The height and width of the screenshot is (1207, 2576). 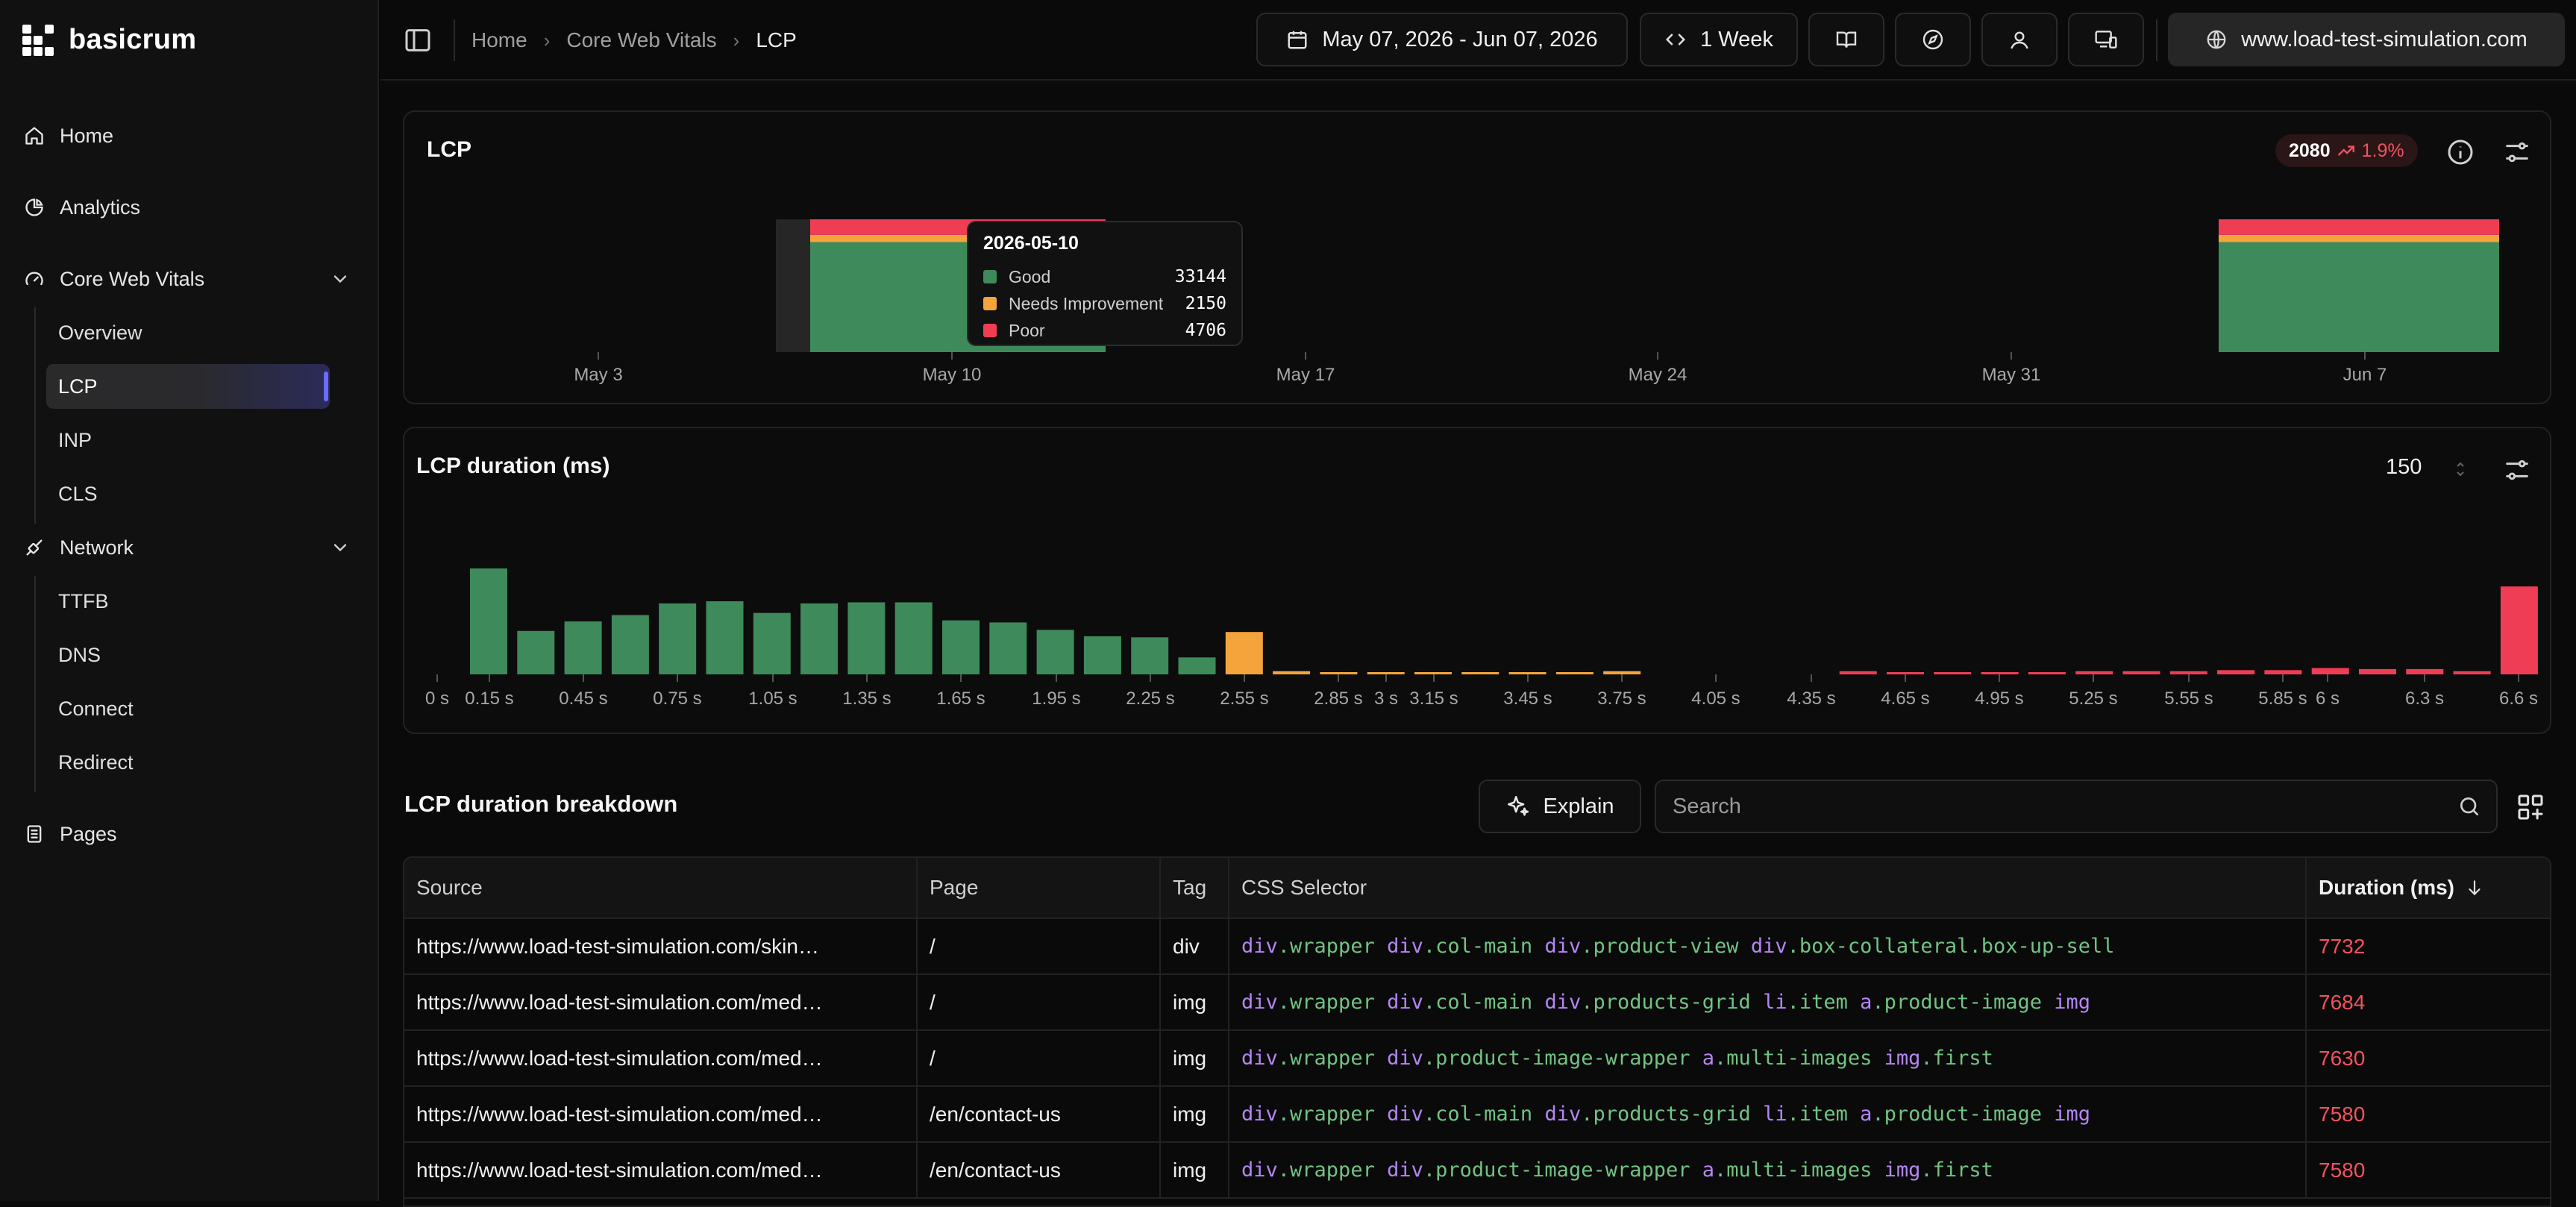 I want to click on histogram-bar-4650ms, so click(x=1905, y=673).